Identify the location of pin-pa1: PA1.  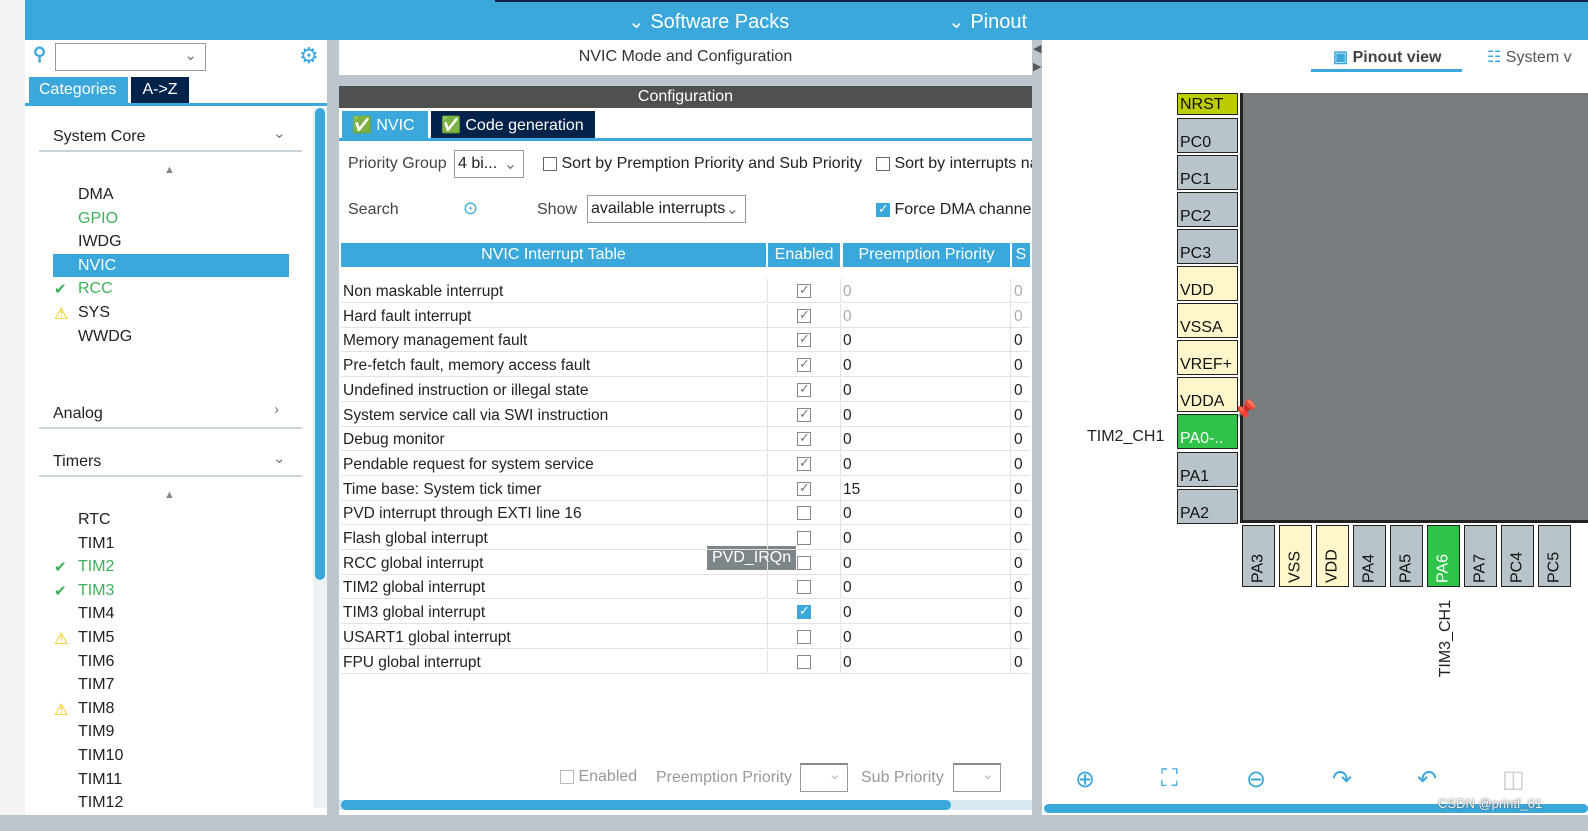
(1207, 469).